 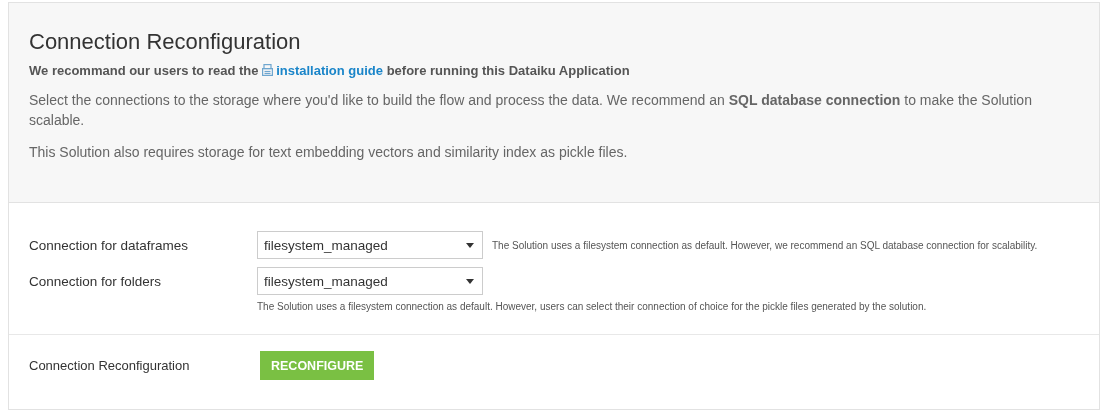 I want to click on action-label: Connection Reconfiguration, so click(x=110, y=365).